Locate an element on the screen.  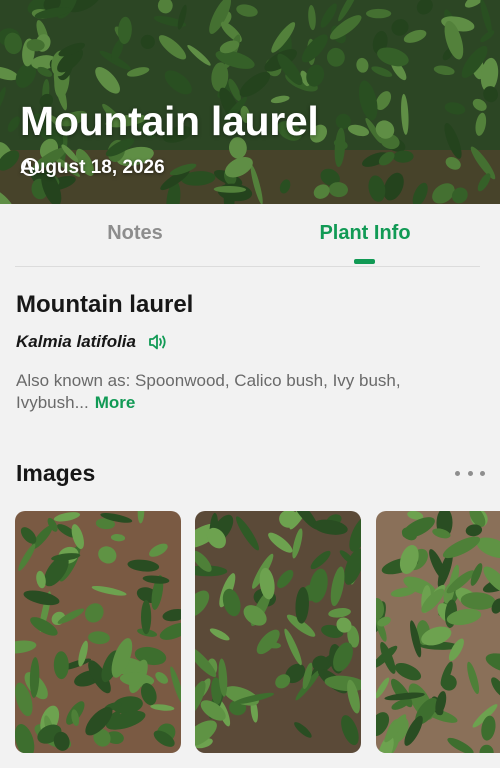
more-link: More is located at coordinates (115, 402).